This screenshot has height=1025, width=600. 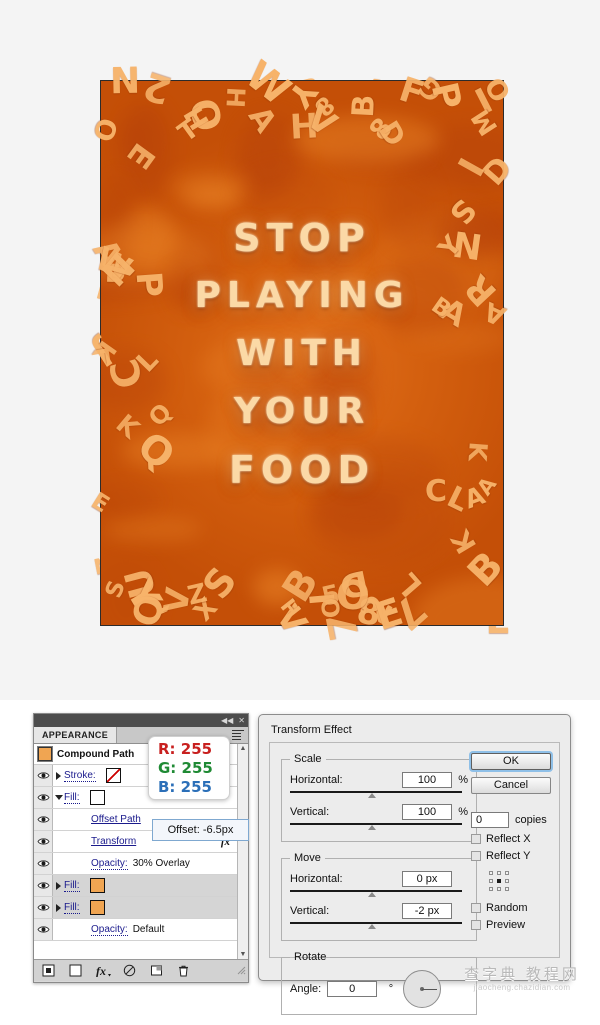 What do you see at coordinates (185, 786) in the screenshot?
I see `rgb-b-value: B: 255` at bounding box center [185, 786].